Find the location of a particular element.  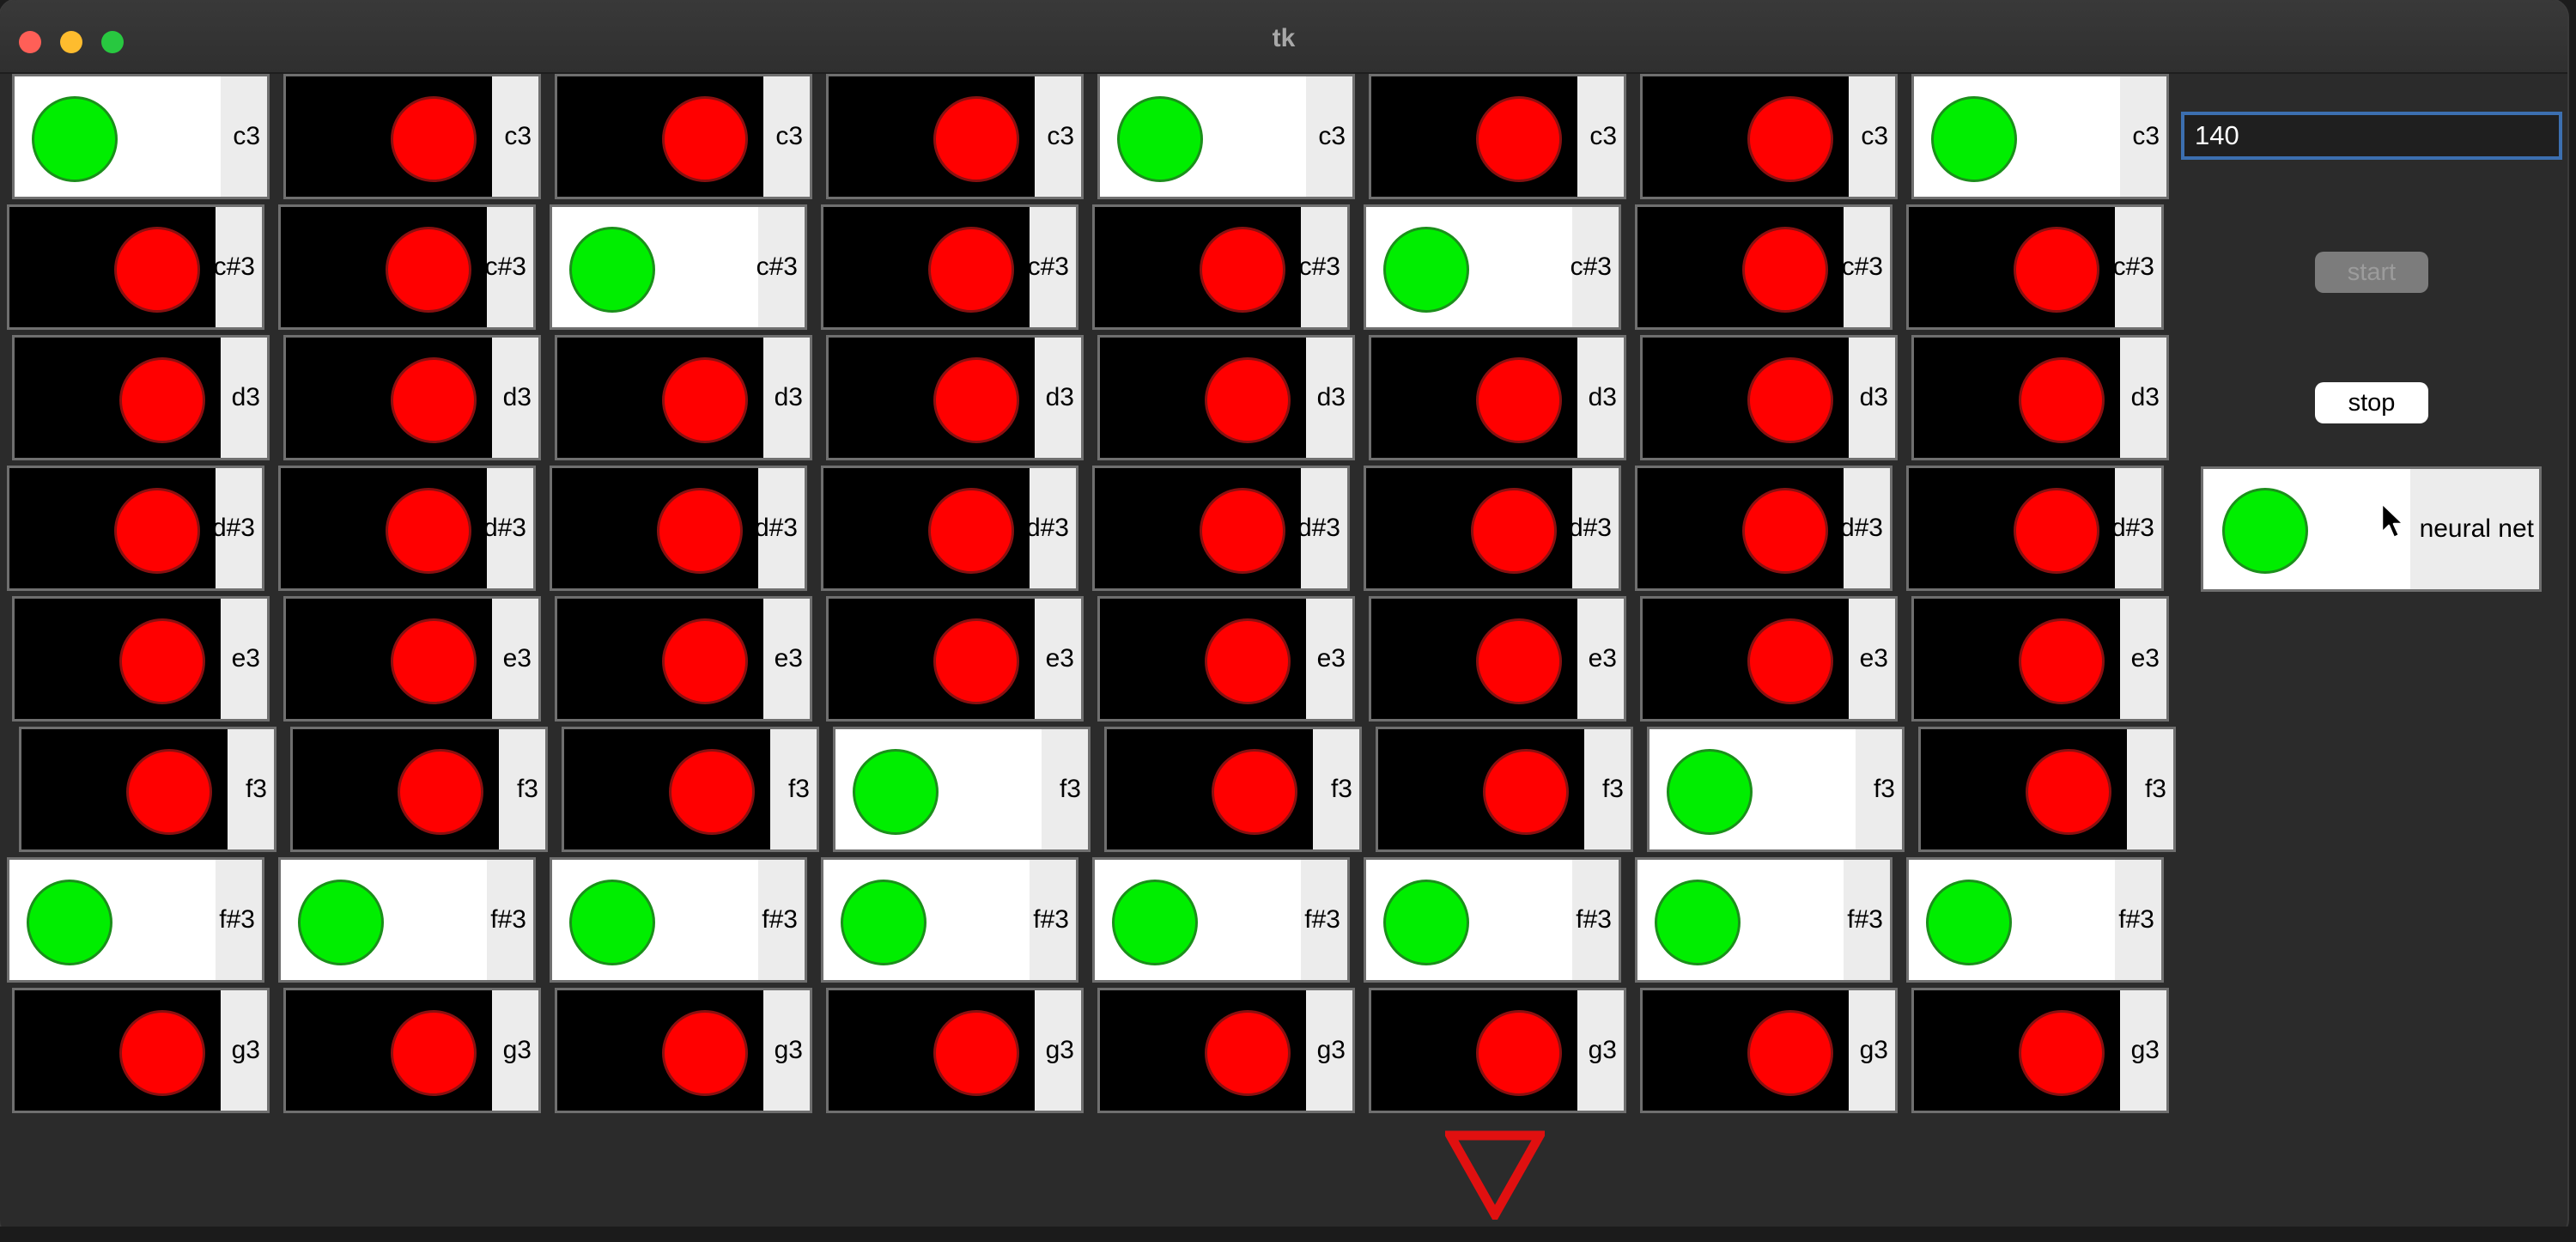

neural-net-toggle: neural net is located at coordinates (2371, 529).